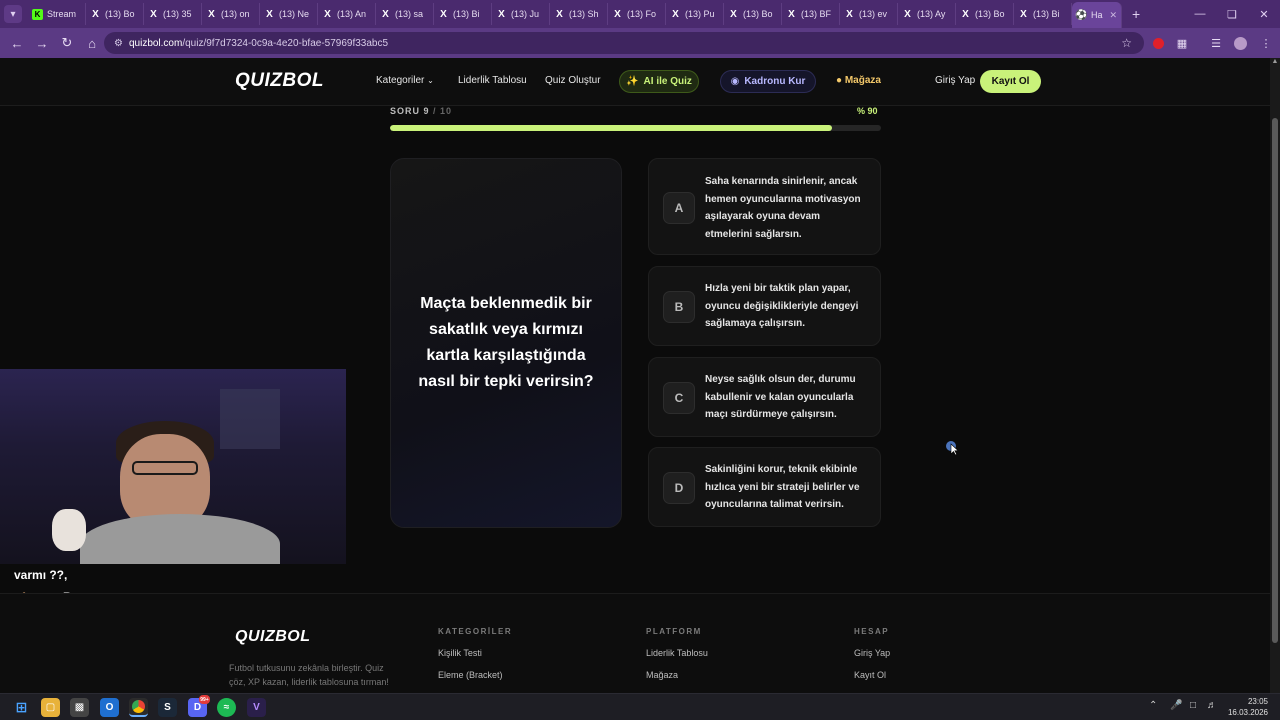  I want to click on active-tab-favicon-icon: ⚽, so click(1081, 15).